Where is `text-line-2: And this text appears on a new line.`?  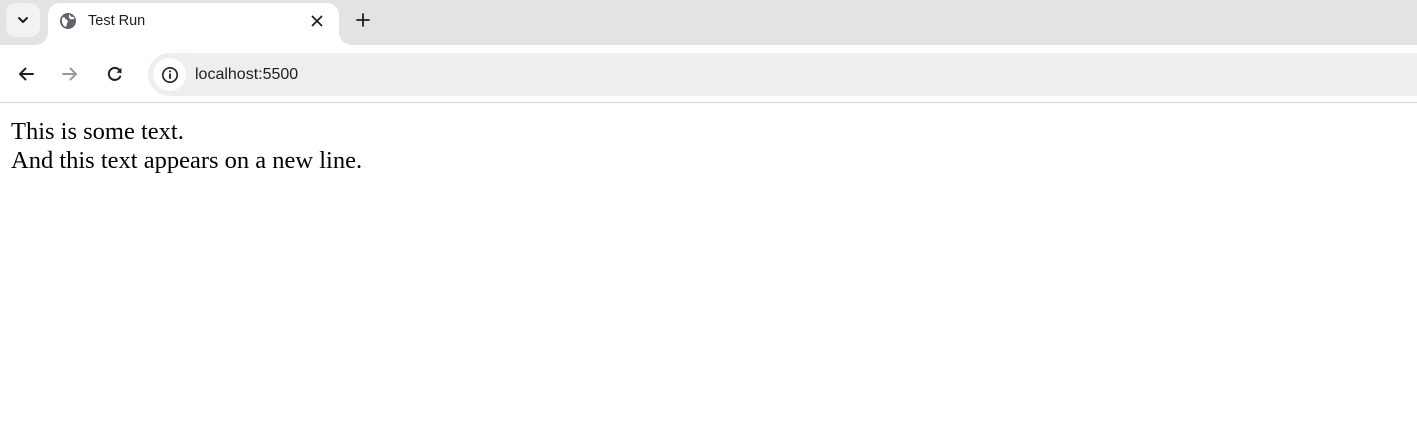 text-line-2: And this text appears on a new line. is located at coordinates (187, 160).